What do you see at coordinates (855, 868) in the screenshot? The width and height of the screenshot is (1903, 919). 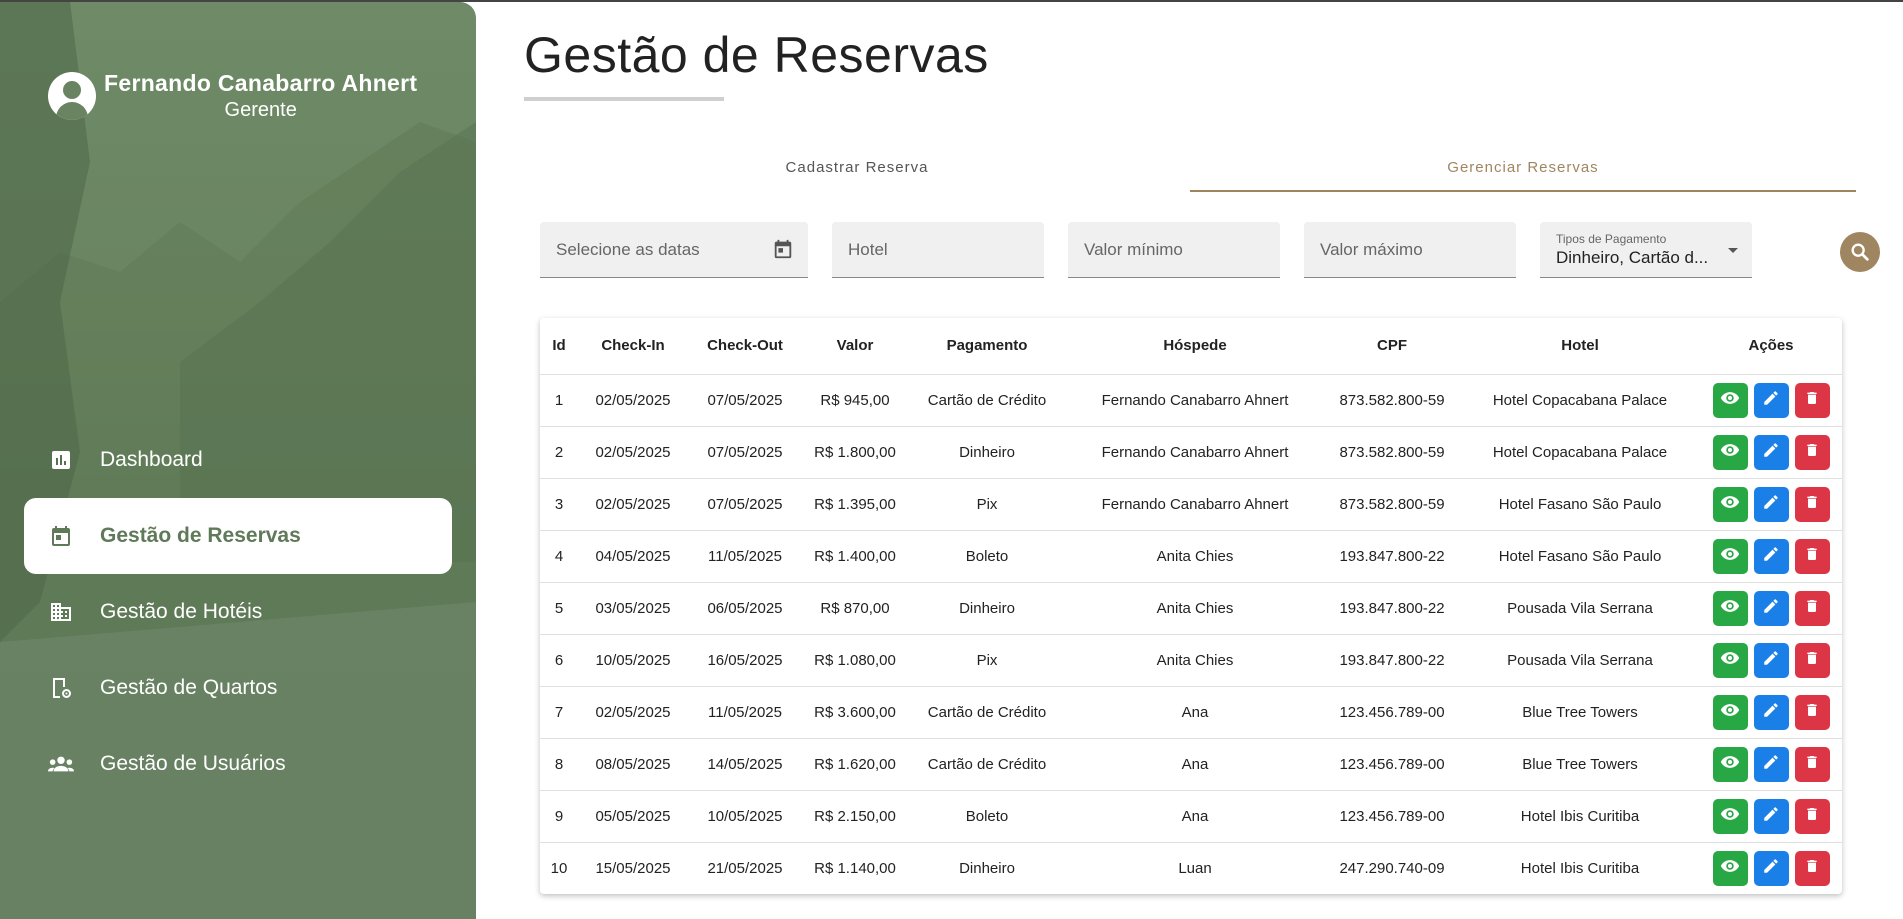 I see `cell-valor: R$ 1.140,00` at bounding box center [855, 868].